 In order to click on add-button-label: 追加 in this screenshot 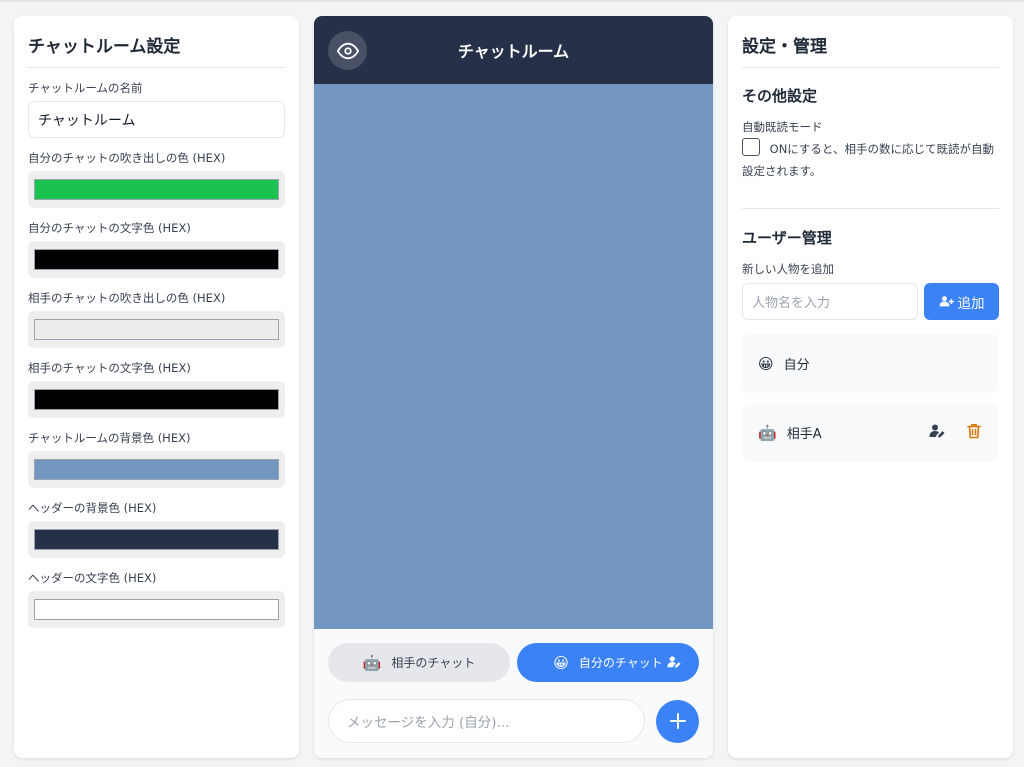, I will do `click(971, 303)`.